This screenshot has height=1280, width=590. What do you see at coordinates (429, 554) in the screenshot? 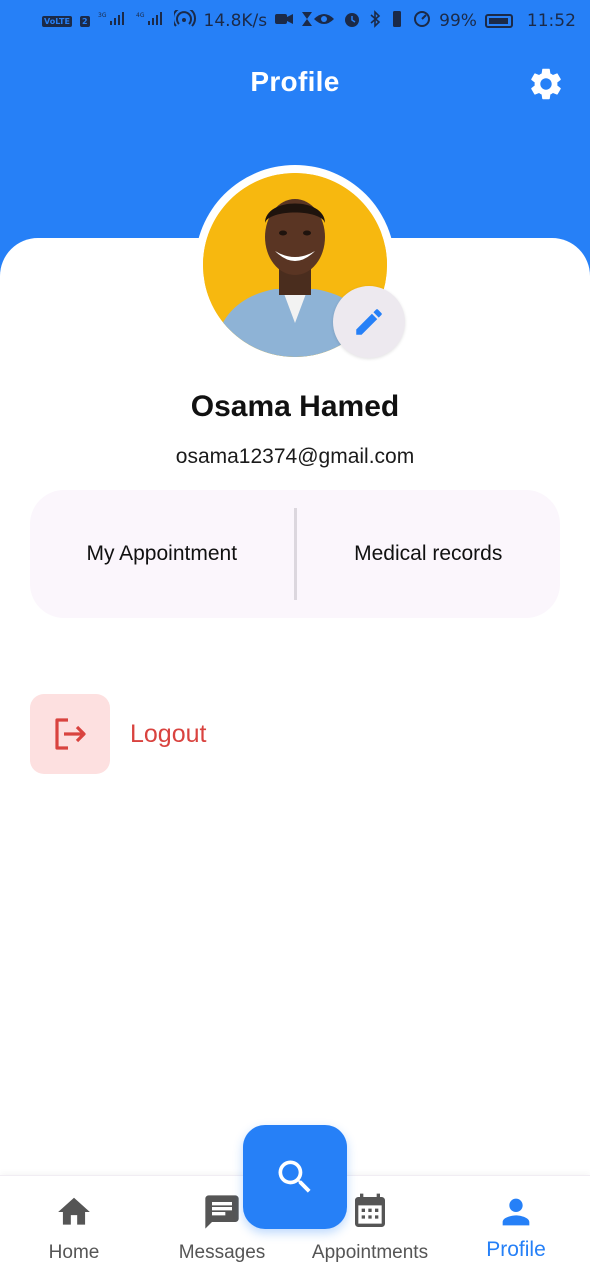
I see `medical-records-button: Medical records` at bounding box center [429, 554].